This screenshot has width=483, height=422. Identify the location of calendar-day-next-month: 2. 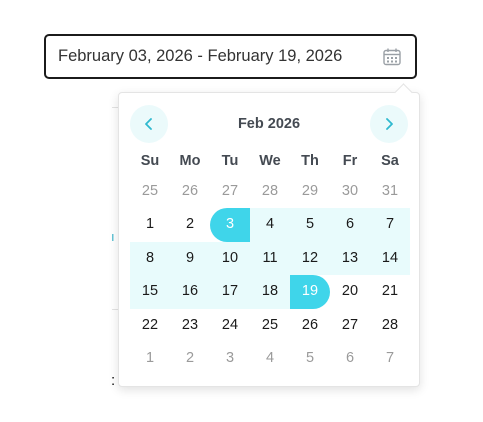
(190, 358).